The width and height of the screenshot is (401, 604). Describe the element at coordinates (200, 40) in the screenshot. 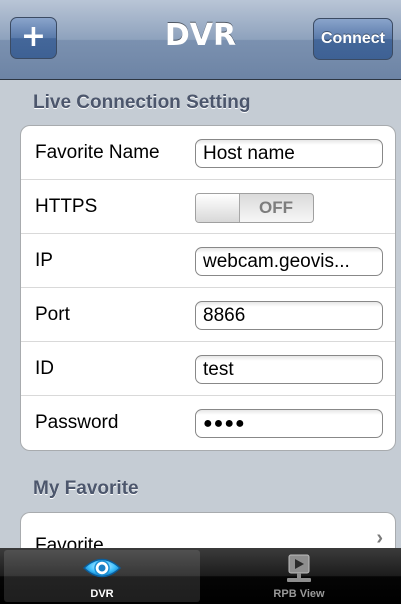

I see `navigation-bar: + DVR Connect` at that location.